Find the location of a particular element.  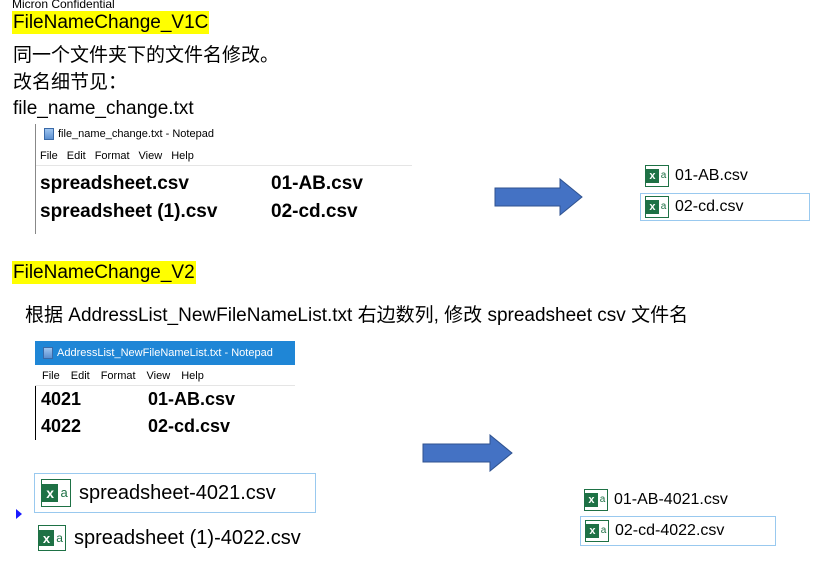

v2-row2-right: 02-cd.csv is located at coordinates (189, 426).